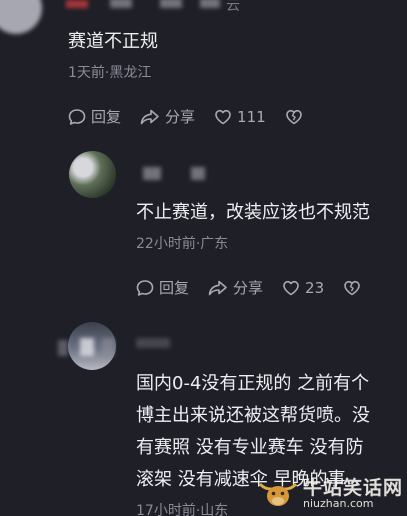 The image size is (407, 516). Describe the element at coordinates (182, 509) in the screenshot. I see `comment-meta: 17小时前·山东` at that location.